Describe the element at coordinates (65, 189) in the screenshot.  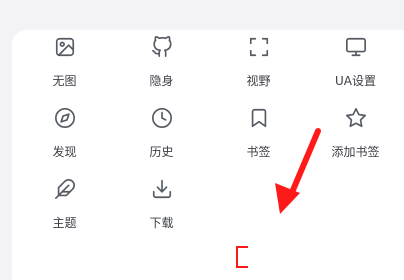
I see `feather-icon` at that location.